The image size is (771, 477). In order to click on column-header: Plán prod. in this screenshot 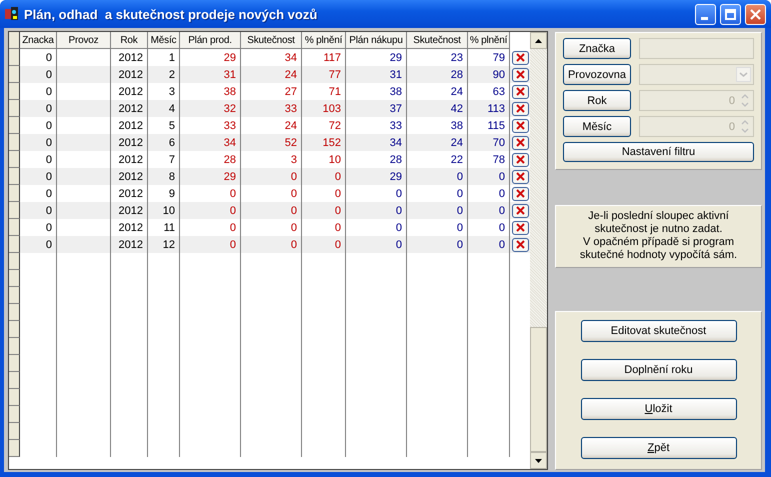, I will do `click(210, 40)`.